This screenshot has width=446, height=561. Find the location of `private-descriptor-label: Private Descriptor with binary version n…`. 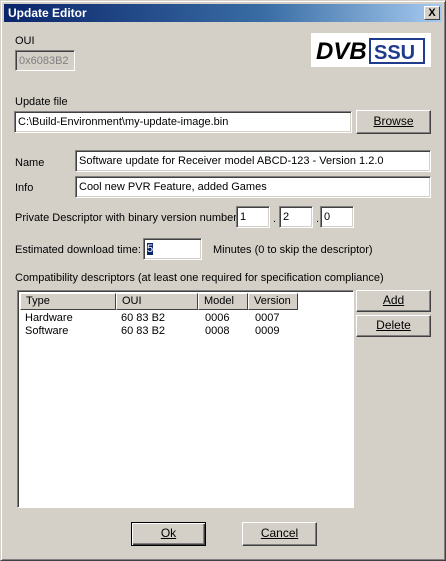

private-descriptor-label: Private Descriptor with binary version n… is located at coordinates (127, 218).